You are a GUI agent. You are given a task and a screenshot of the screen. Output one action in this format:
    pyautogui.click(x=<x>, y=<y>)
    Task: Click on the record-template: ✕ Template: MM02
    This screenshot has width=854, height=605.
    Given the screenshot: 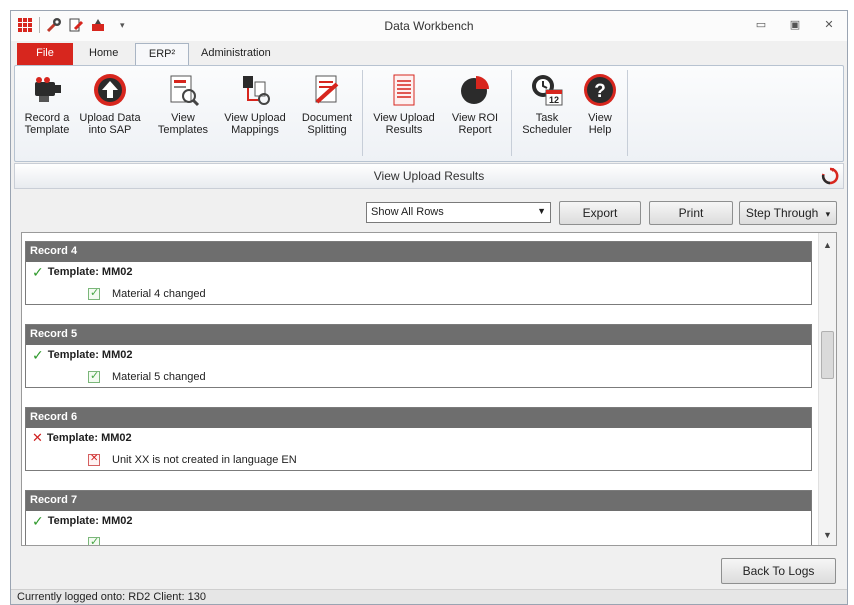 What is the action you would take?
    pyautogui.click(x=418, y=438)
    